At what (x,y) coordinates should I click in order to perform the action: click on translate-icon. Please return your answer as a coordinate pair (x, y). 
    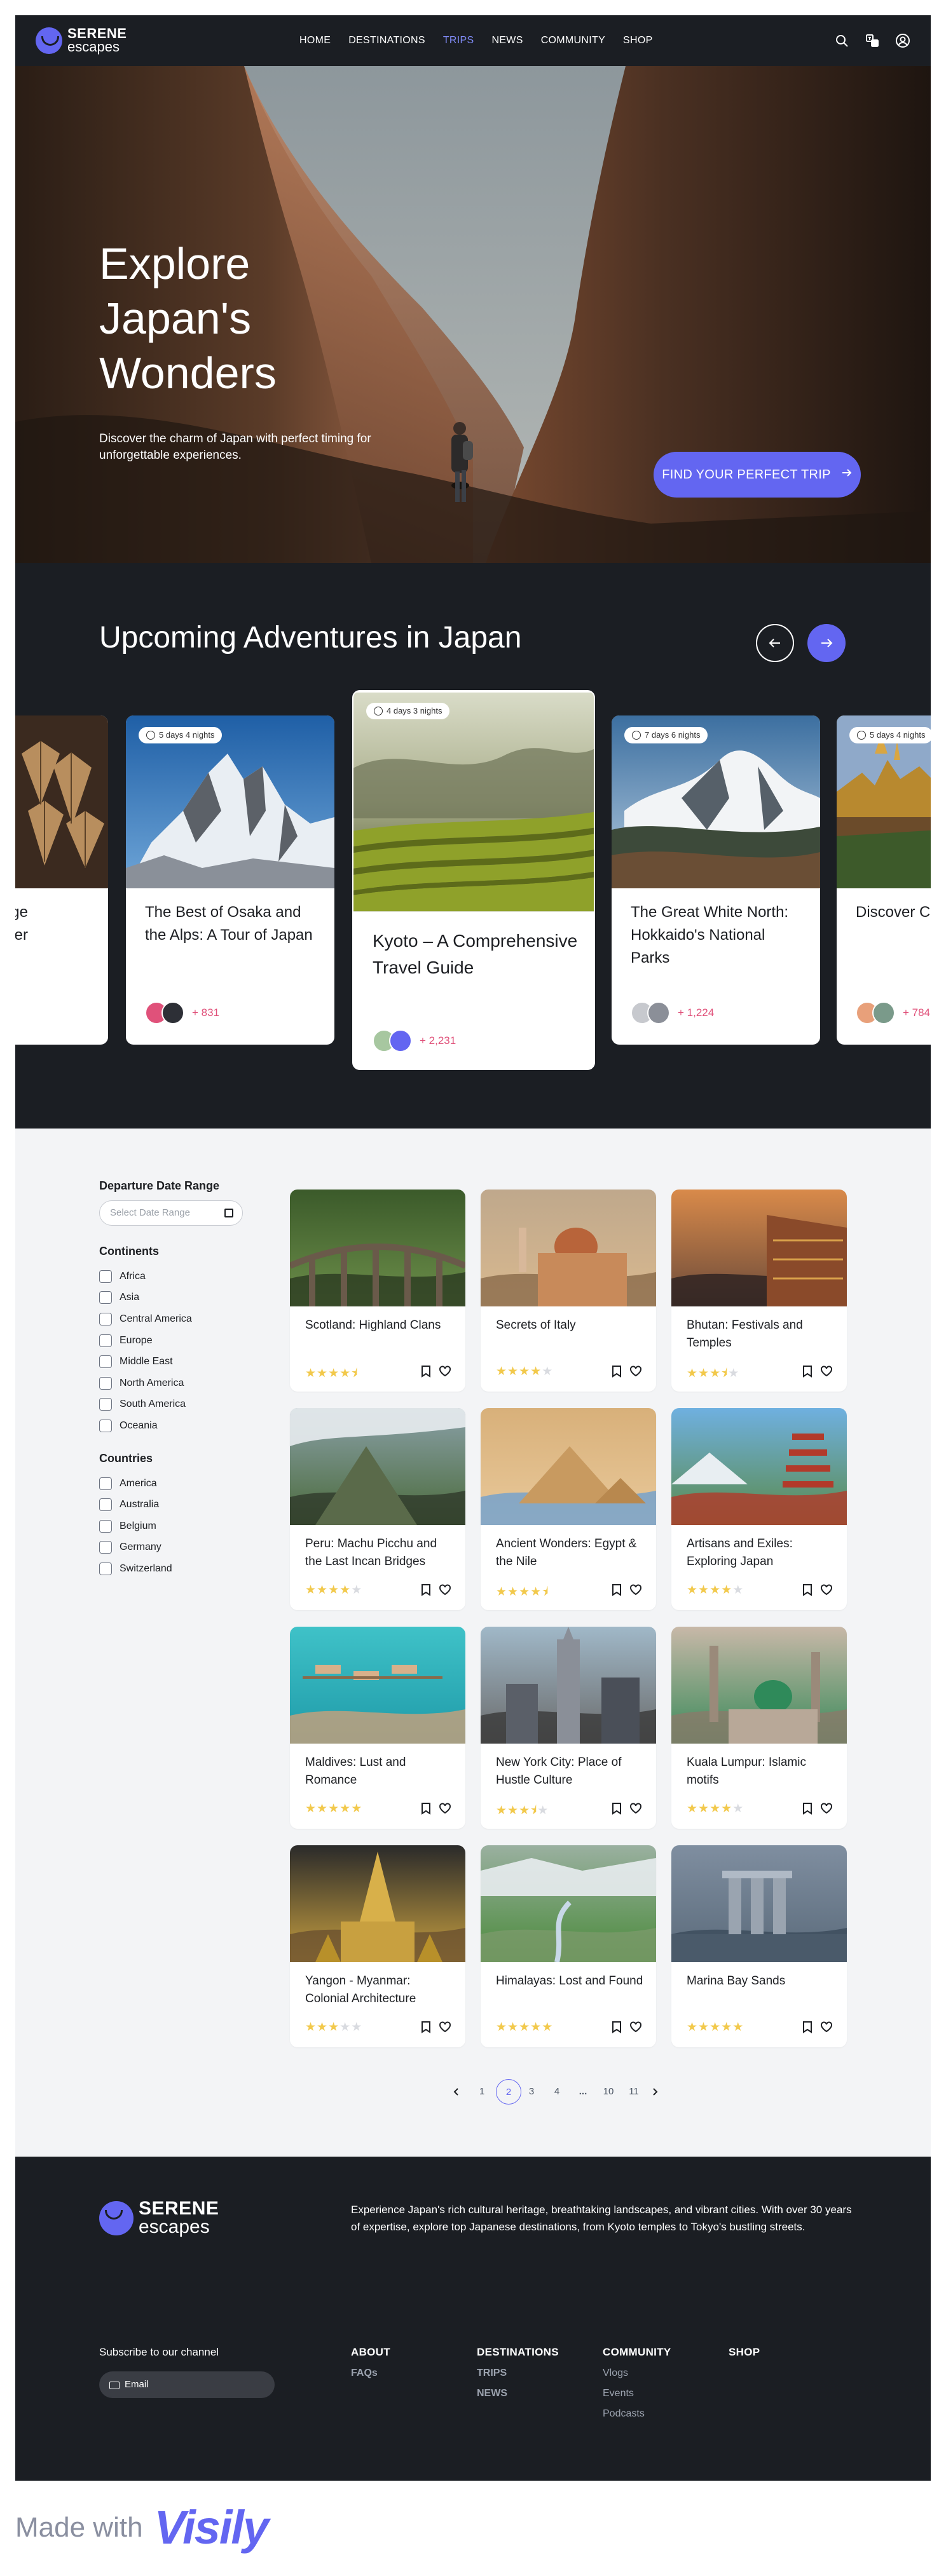
    Looking at the image, I should click on (872, 40).